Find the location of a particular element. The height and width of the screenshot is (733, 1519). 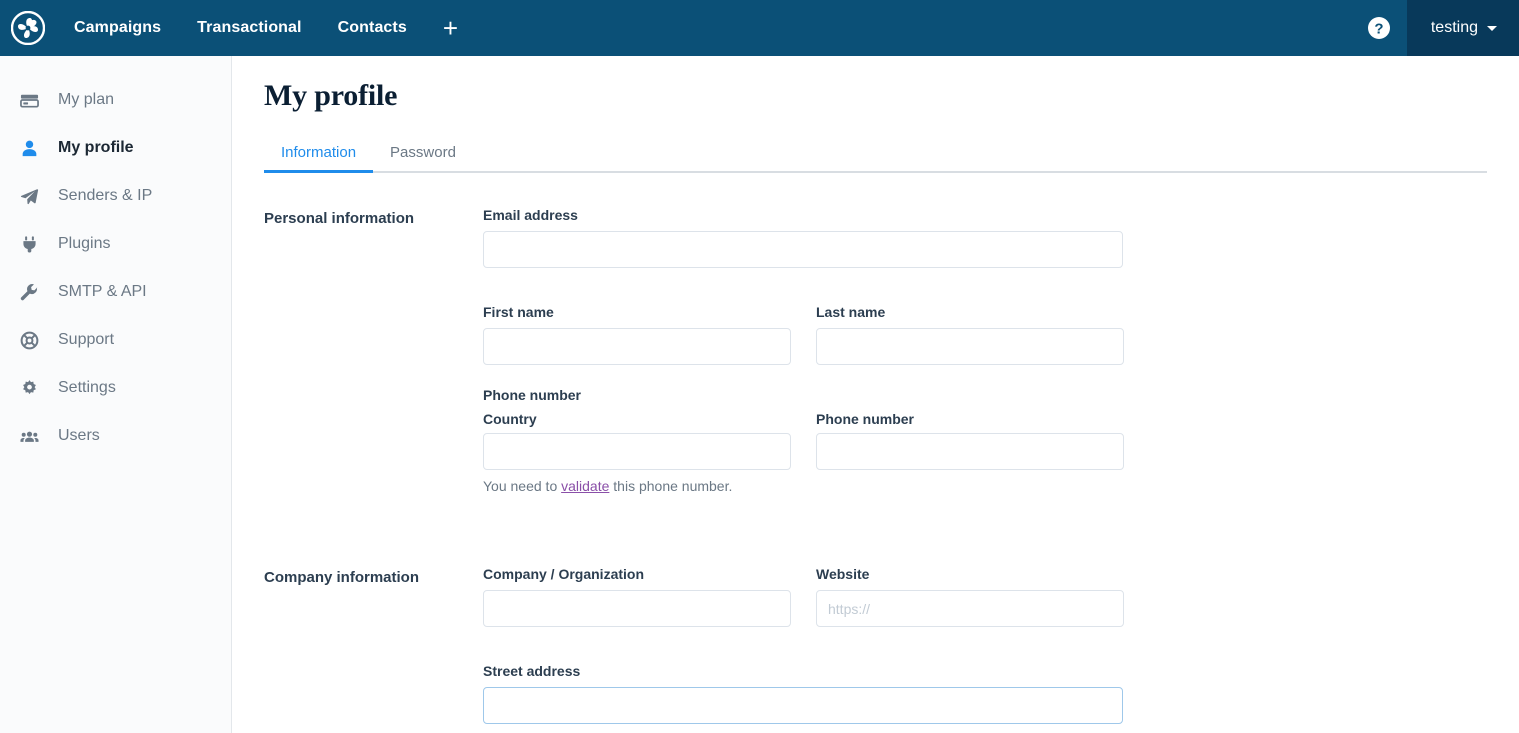

email-field-group: Email address is located at coordinates (1001, 237).